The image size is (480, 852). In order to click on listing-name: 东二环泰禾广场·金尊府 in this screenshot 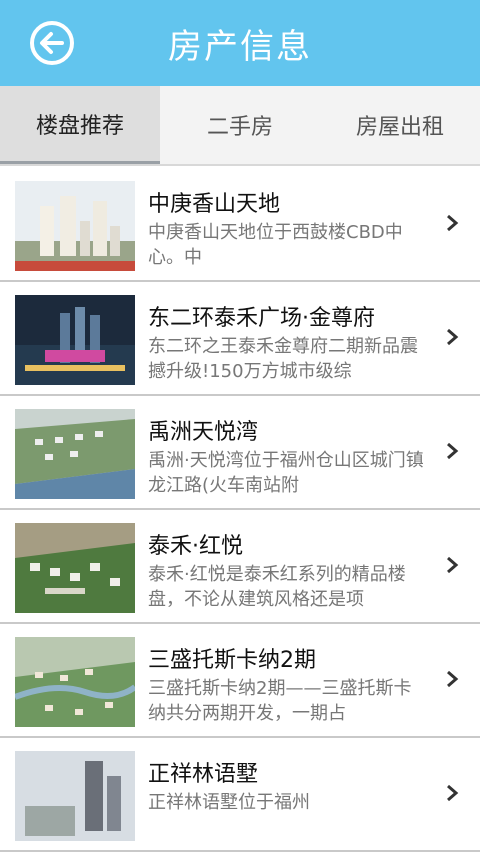, I will do `click(261, 318)`.